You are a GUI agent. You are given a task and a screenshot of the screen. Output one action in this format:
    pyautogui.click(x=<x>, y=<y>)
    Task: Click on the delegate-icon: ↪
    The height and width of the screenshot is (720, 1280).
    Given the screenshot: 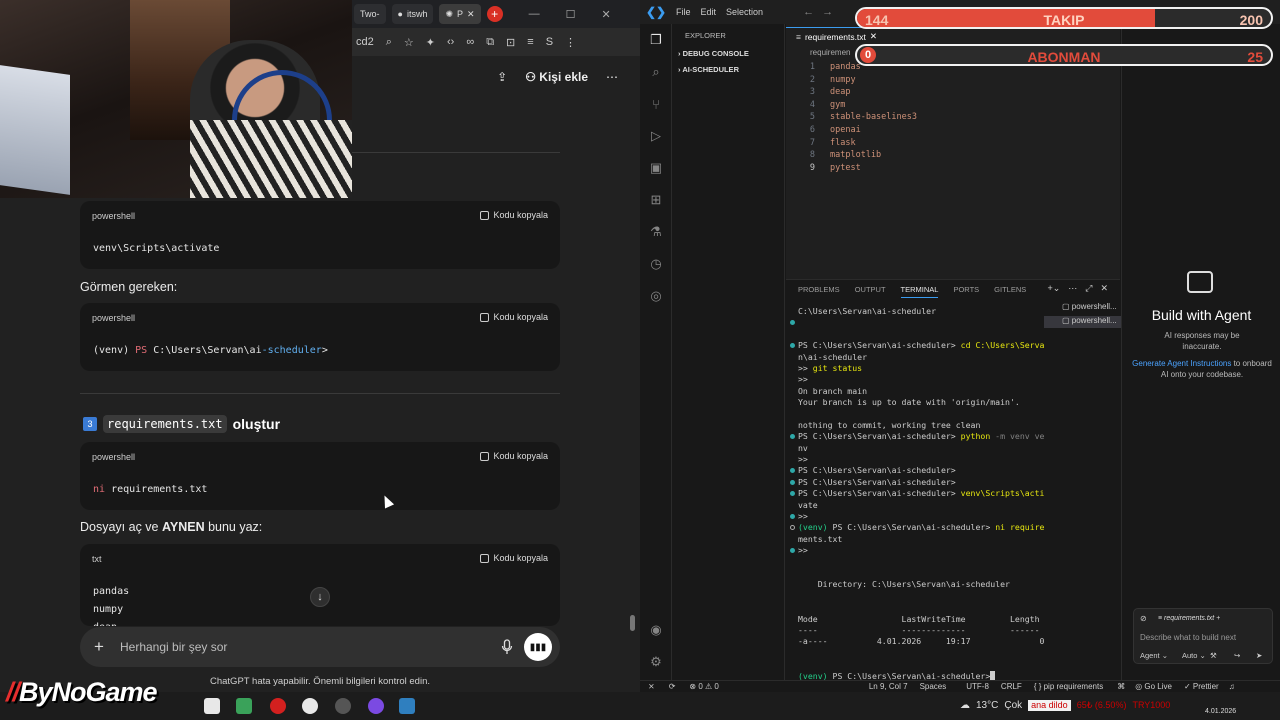 What is the action you would take?
    pyautogui.click(x=1237, y=655)
    